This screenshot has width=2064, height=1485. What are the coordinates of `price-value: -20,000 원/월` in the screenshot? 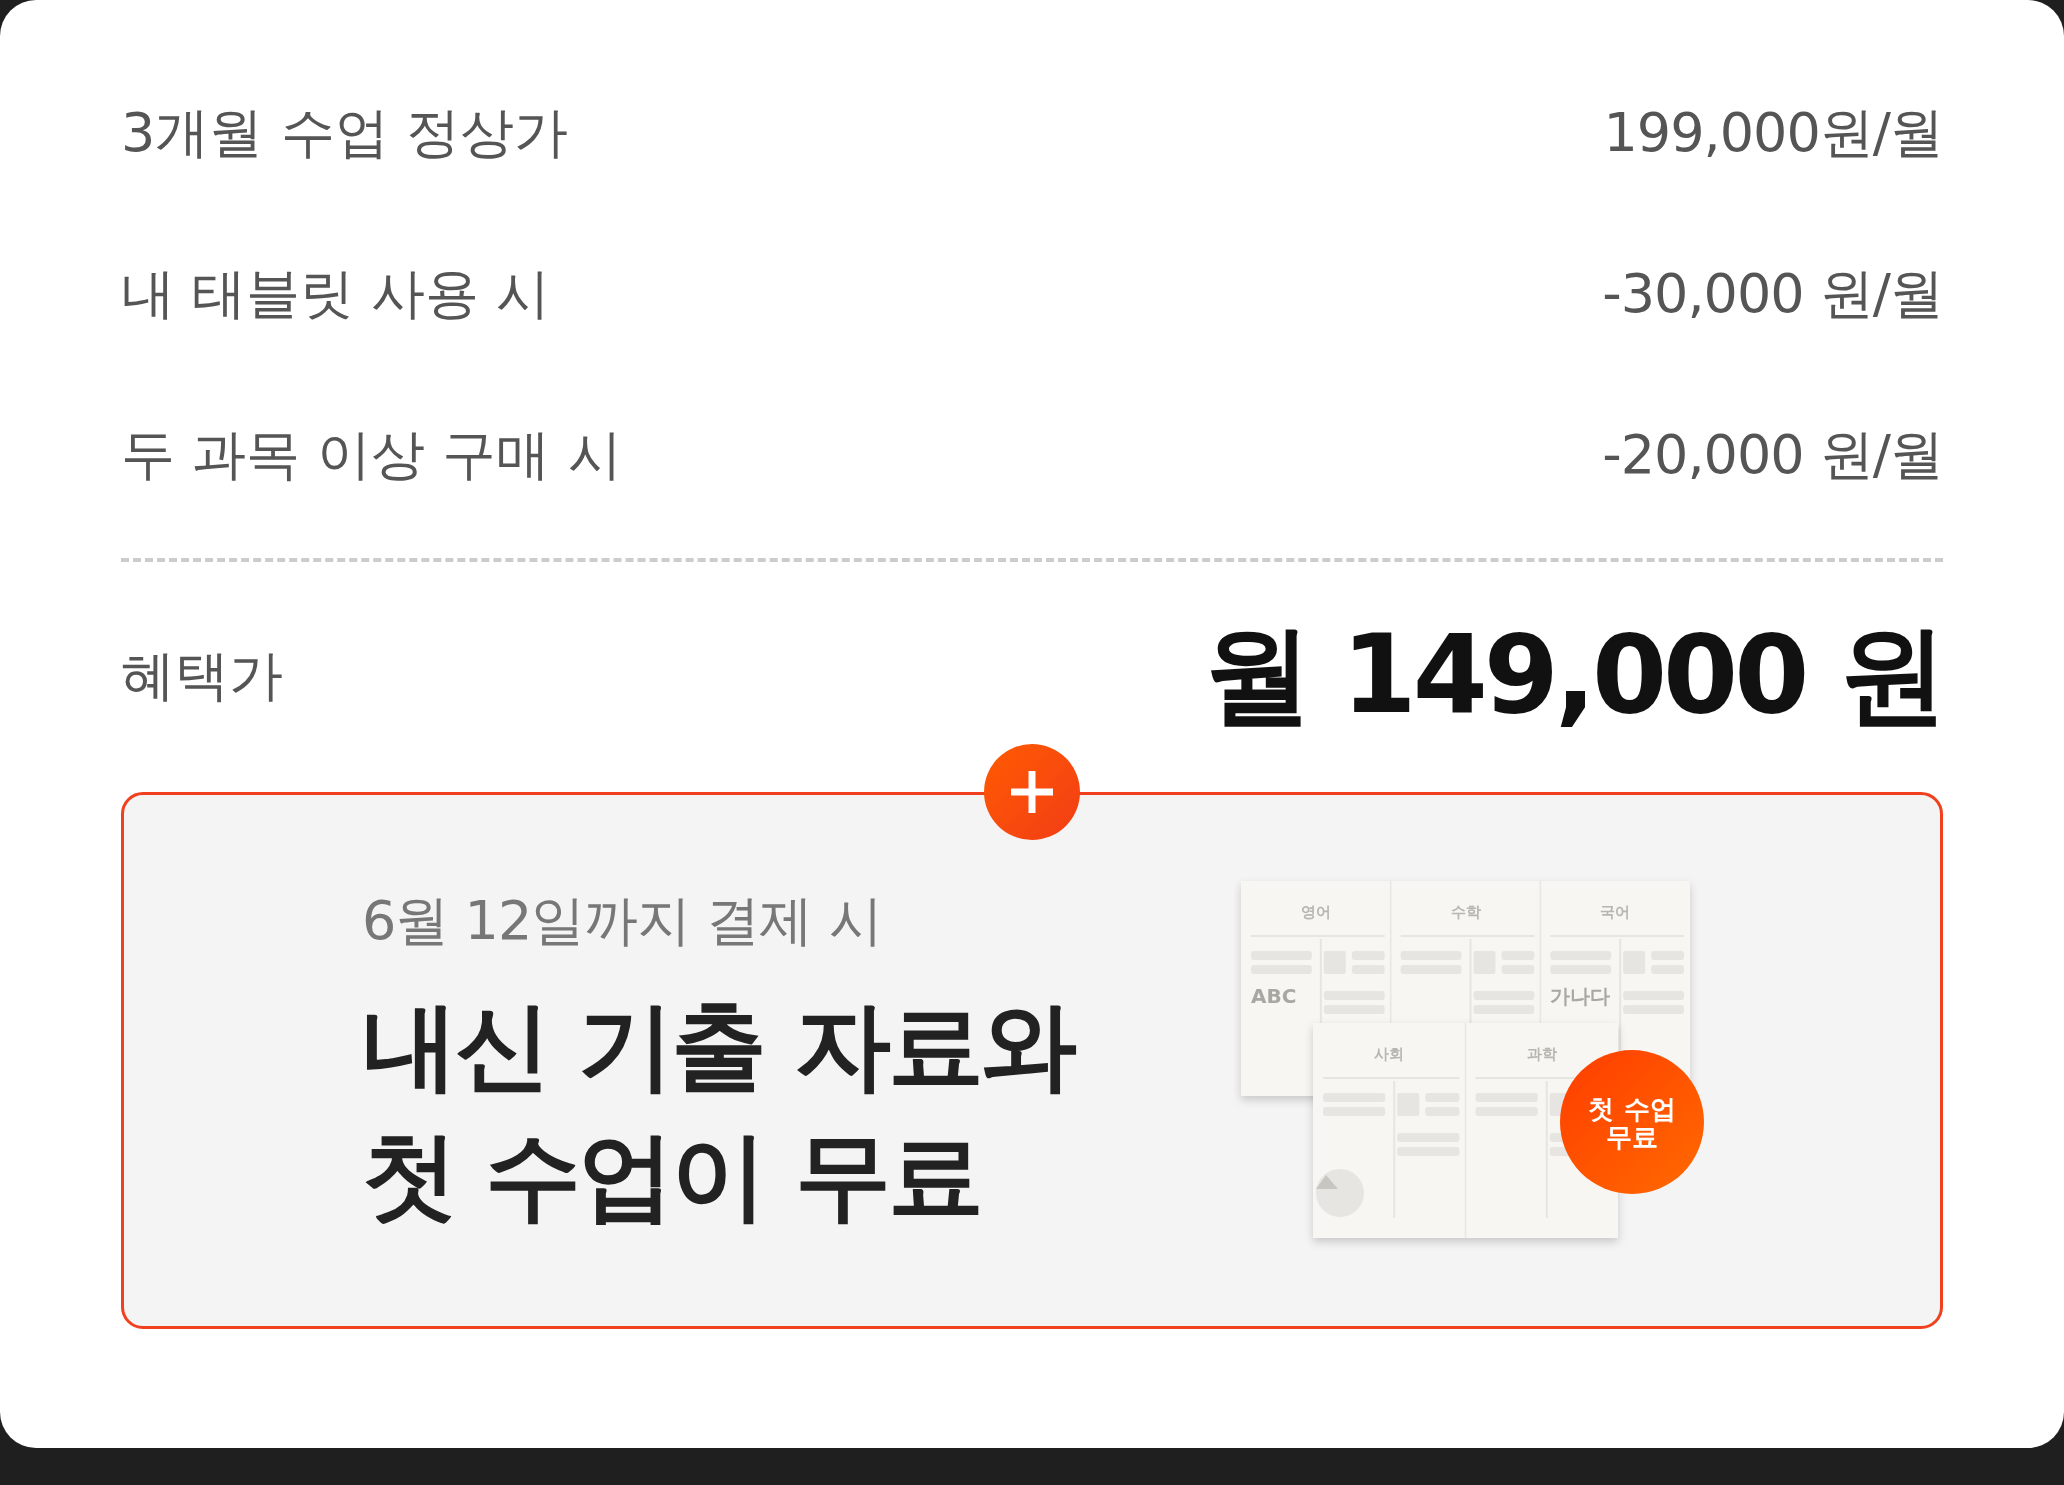 It's located at (1772, 454).